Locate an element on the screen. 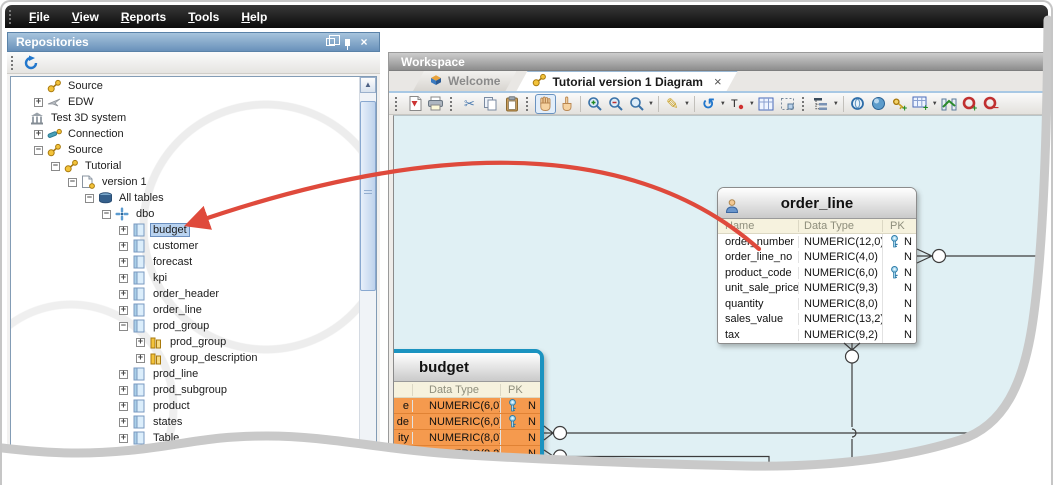  tree-item-order_header: + order_header is located at coordinates (185, 294).